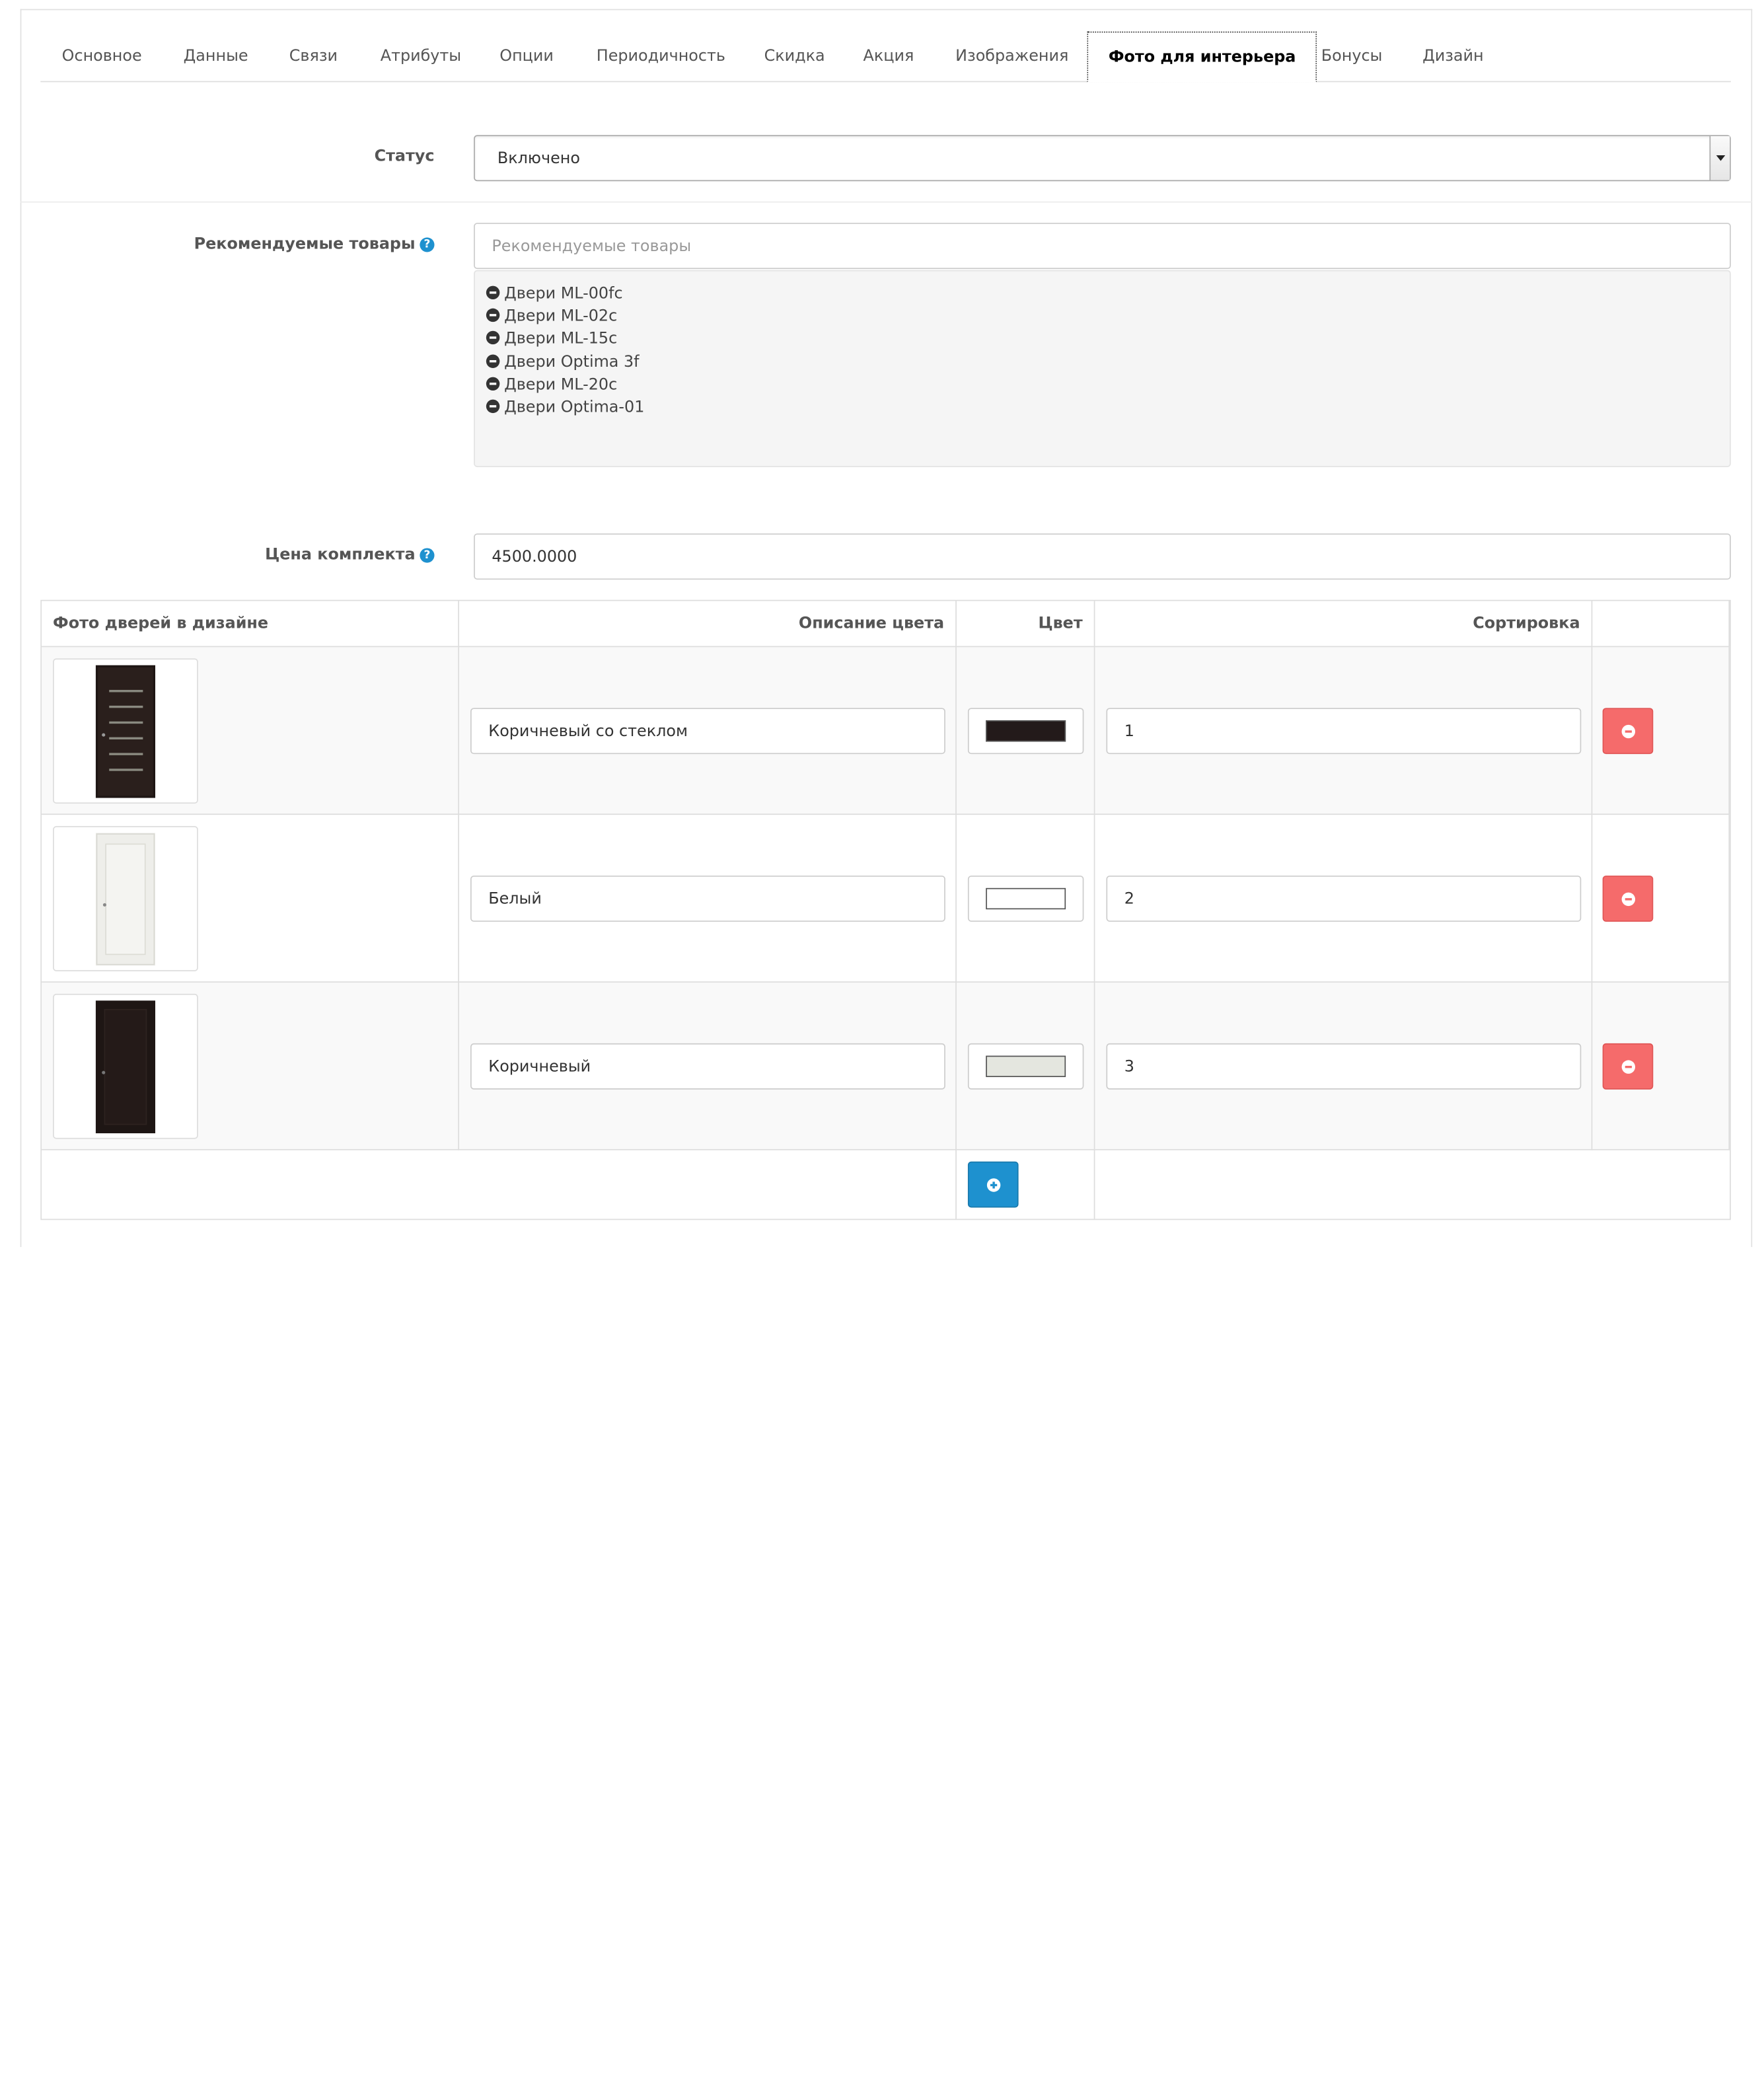 The image size is (1764, 2100). Describe the element at coordinates (1026, 1185) in the screenshot. I see `add-cell` at that location.